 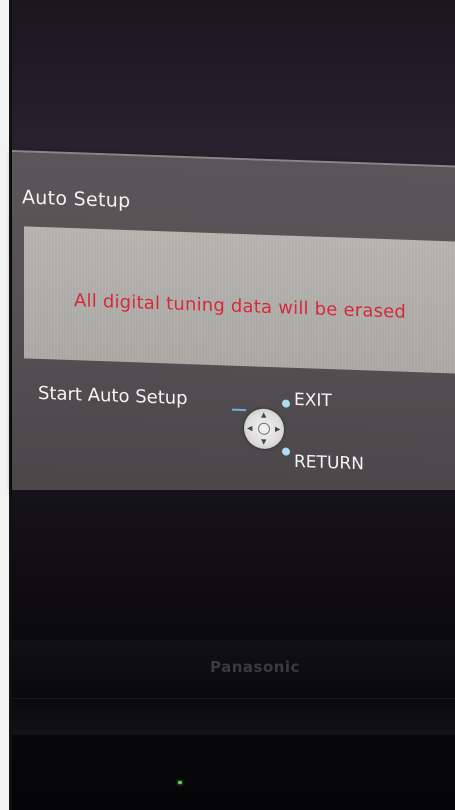 I want to click on brand-logo: Panasonic, so click(x=255, y=667).